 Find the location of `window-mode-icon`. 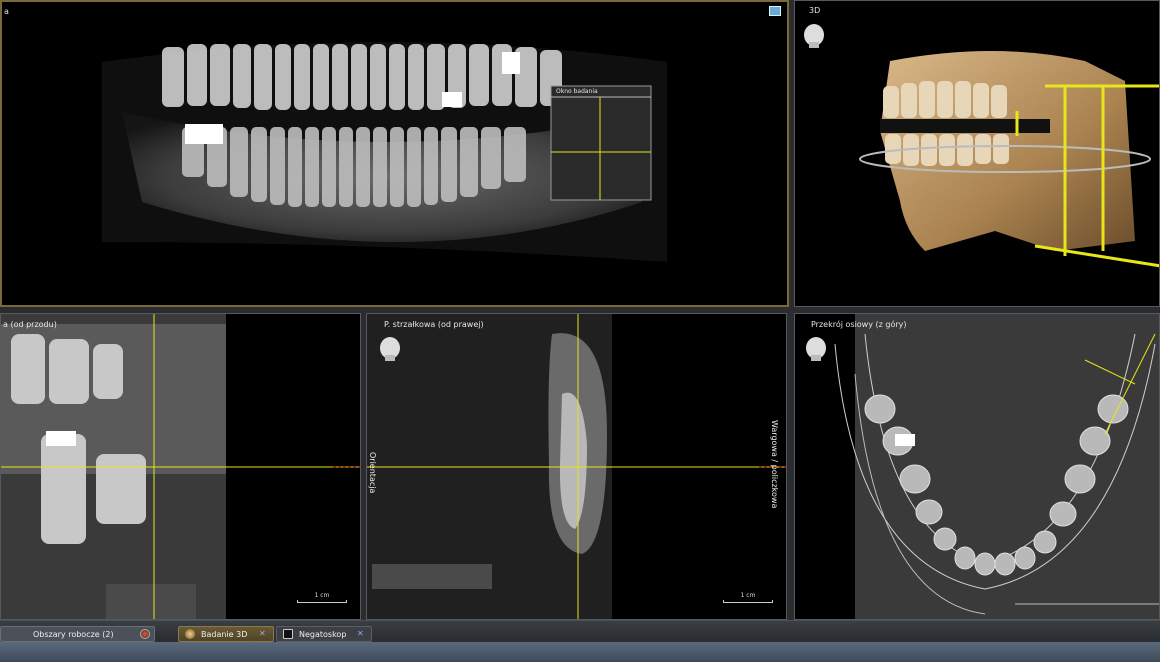

window-mode-icon is located at coordinates (775, 11).